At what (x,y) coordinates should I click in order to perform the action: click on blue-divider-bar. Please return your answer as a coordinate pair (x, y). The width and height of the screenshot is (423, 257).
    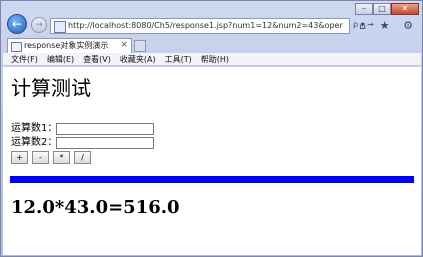
    Looking at the image, I should click on (212, 179).